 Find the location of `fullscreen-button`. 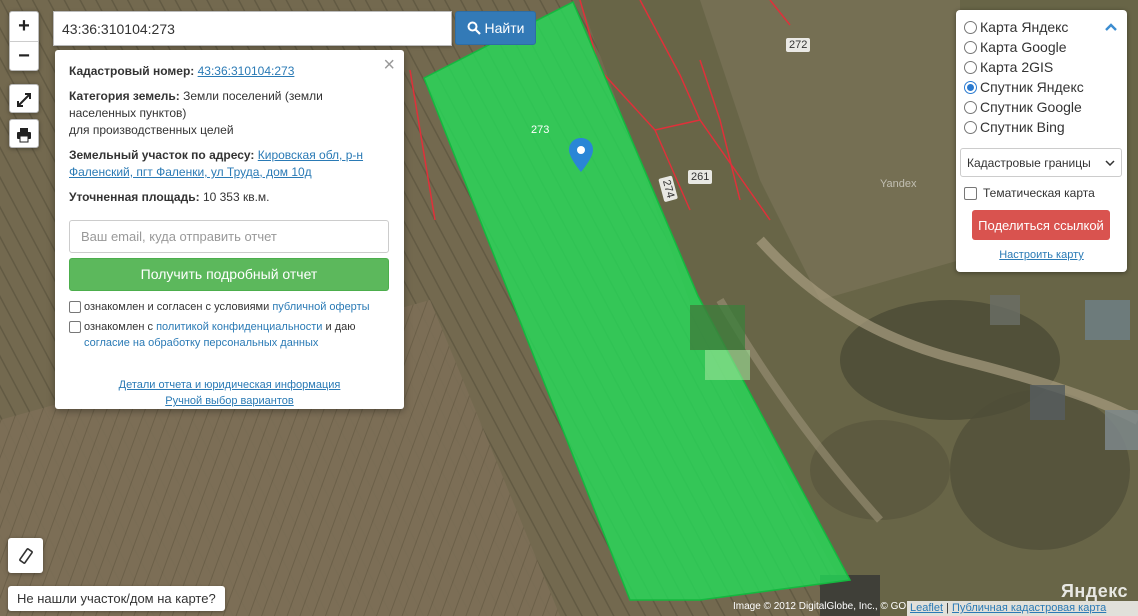

fullscreen-button is located at coordinates (24, 99).